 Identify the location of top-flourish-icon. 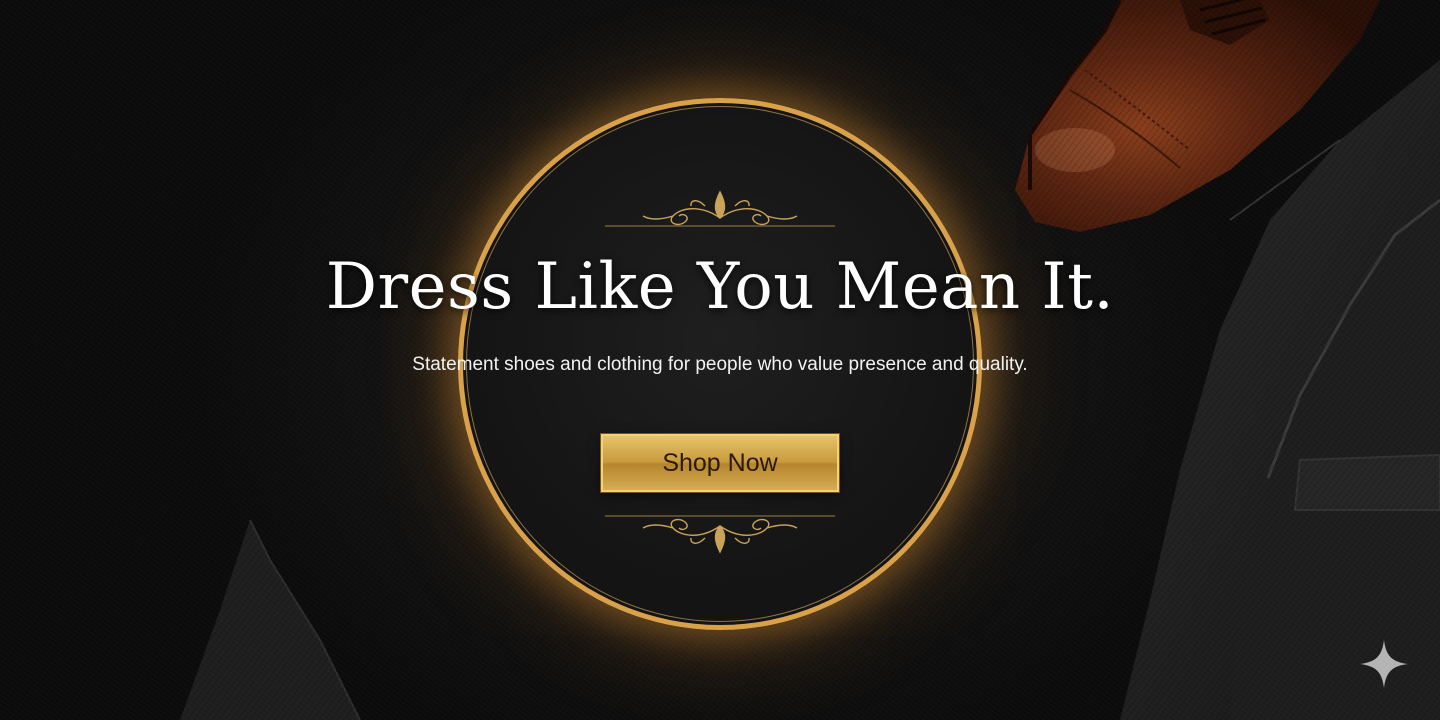
(720, 208).